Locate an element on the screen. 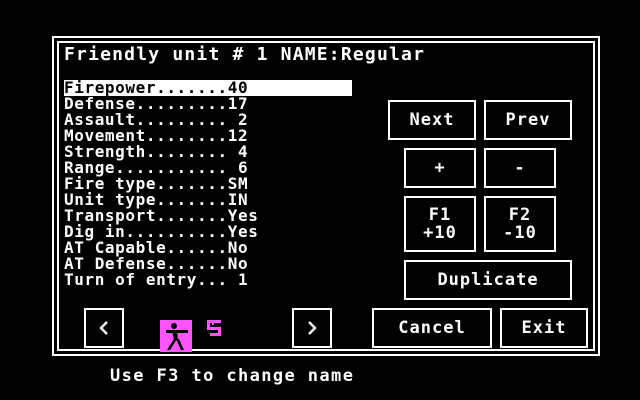 This screenshot has height=400, width=640. duplicate-button: Duplicate is located at coordinates (488, 280).